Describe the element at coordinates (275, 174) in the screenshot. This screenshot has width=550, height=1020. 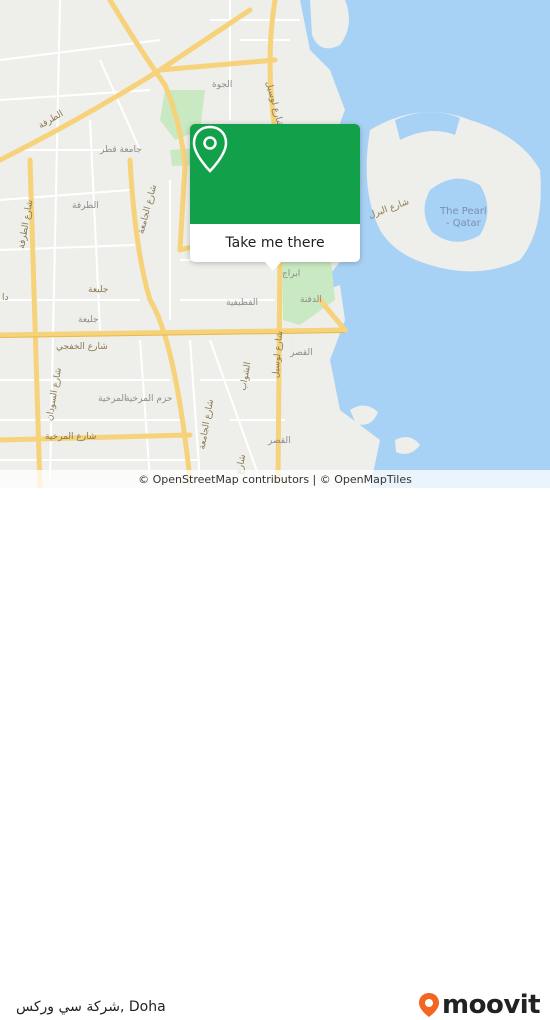
I see `popup-header` at that location.